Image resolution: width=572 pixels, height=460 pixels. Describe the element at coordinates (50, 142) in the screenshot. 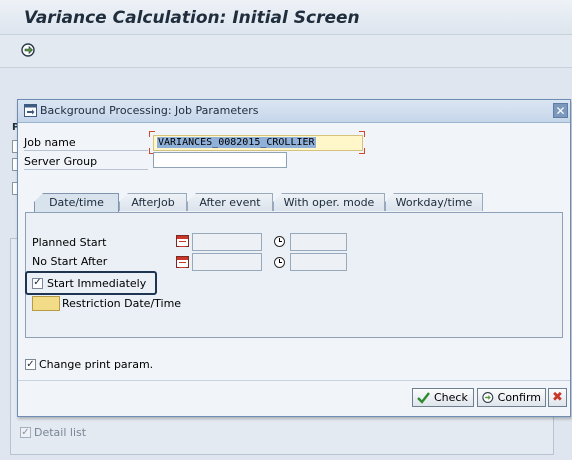

I see `job-name-label: Job name` at that location.